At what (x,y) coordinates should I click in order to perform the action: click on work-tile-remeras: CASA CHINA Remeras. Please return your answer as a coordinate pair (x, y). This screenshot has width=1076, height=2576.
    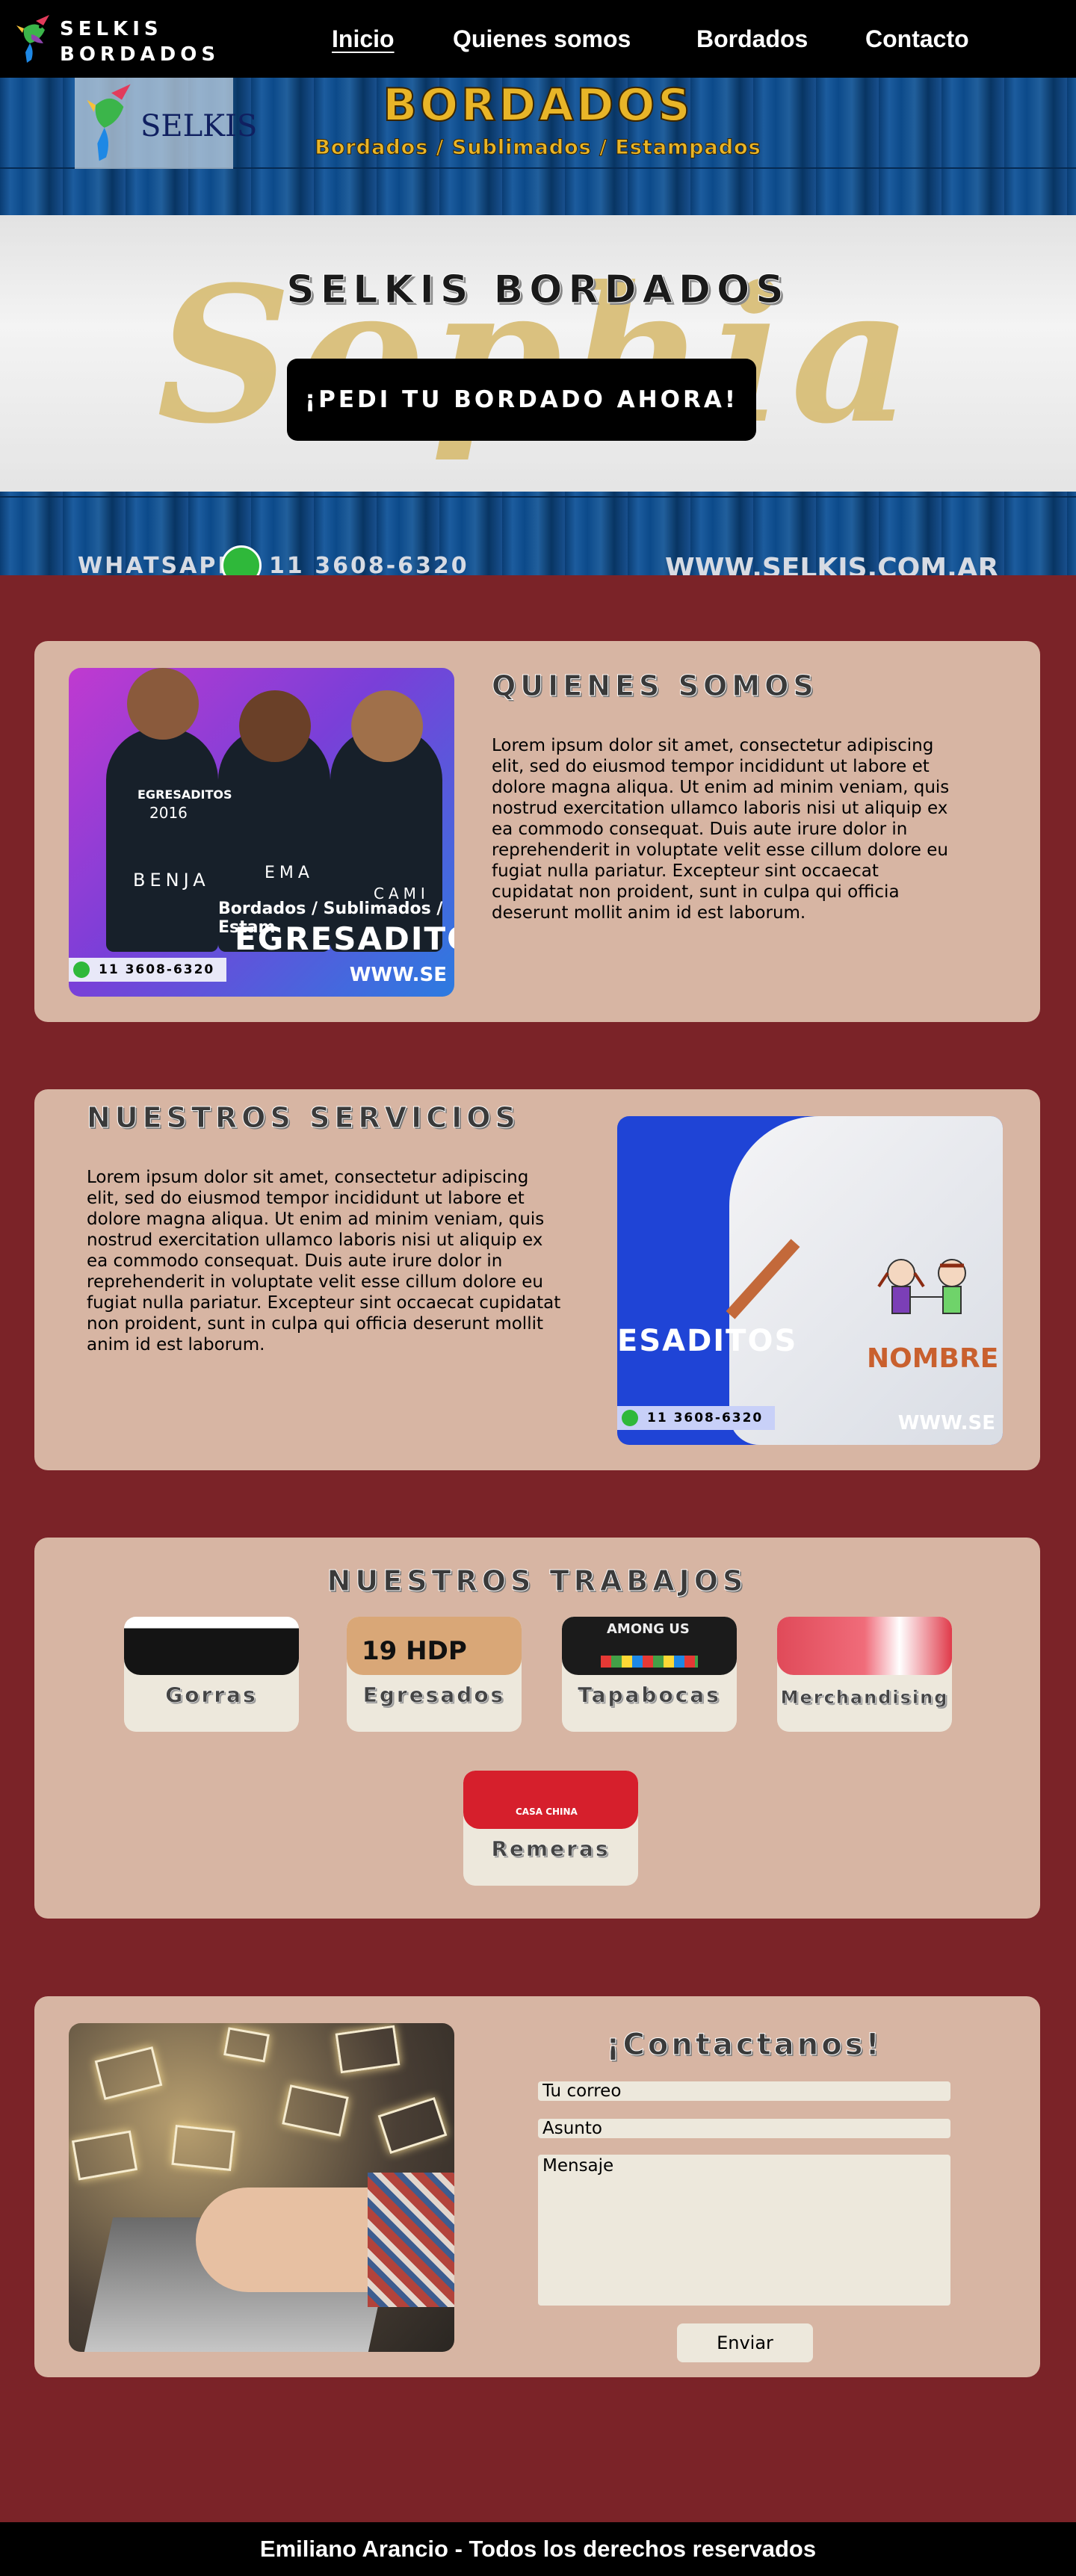
    Looking at the image, I should click on (550, 1828).